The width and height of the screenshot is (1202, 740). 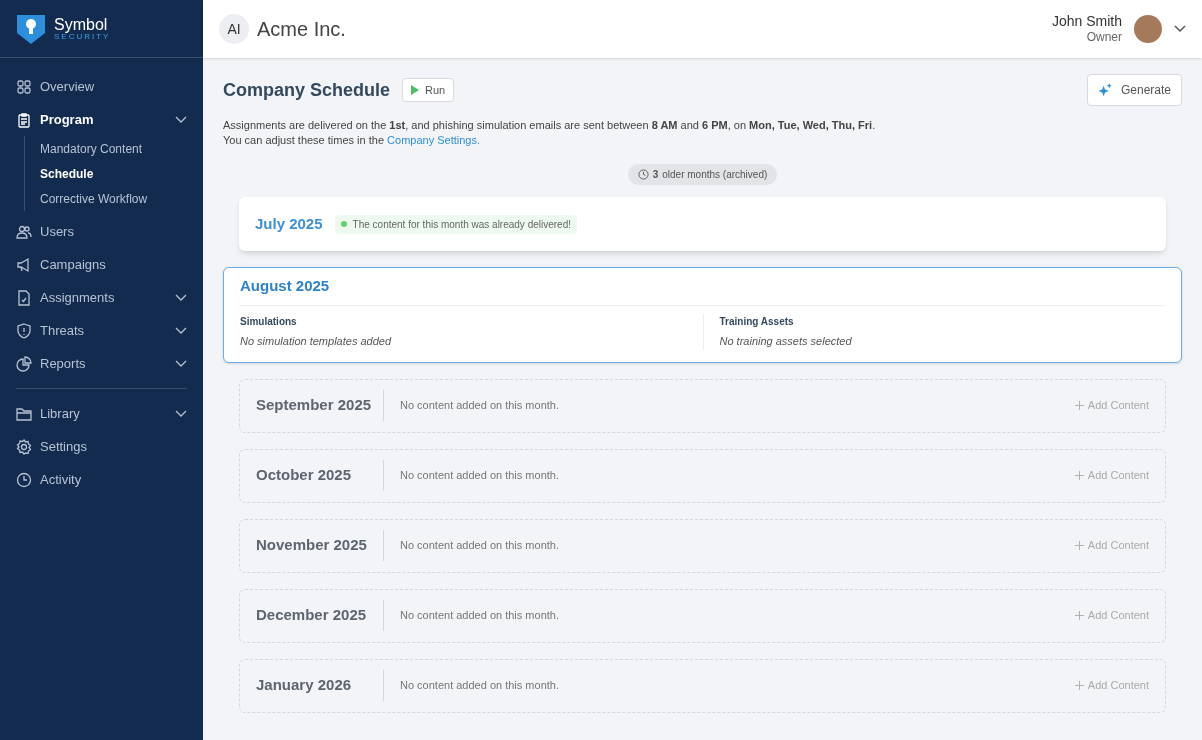 What do you see at coordinates (24, 413) in the screenshot?
I see `folder-icon` at bounding box center [24, 413].